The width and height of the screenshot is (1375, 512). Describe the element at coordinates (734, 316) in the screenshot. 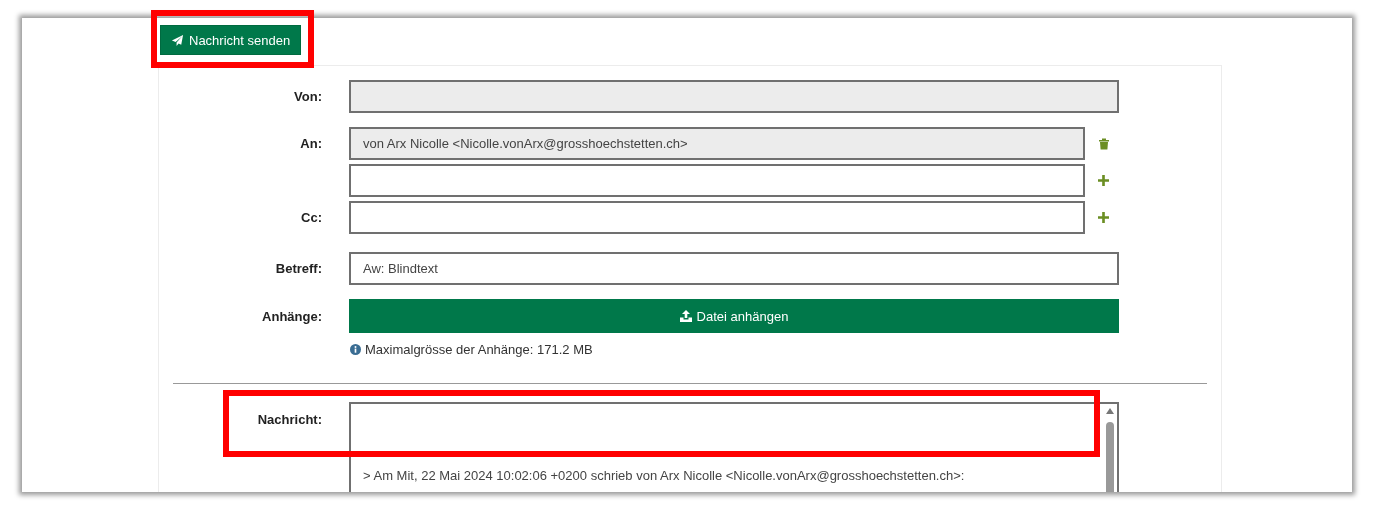

I see `attach-file-button: Datei anhängen` at that location.